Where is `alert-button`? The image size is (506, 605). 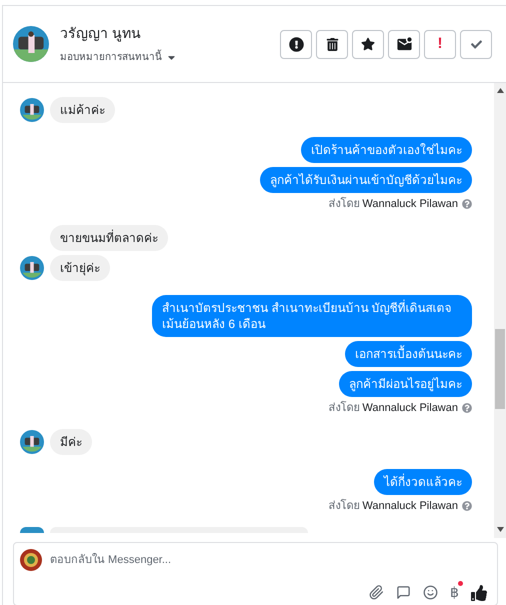
alert-button is located at coordinates (296, 44).